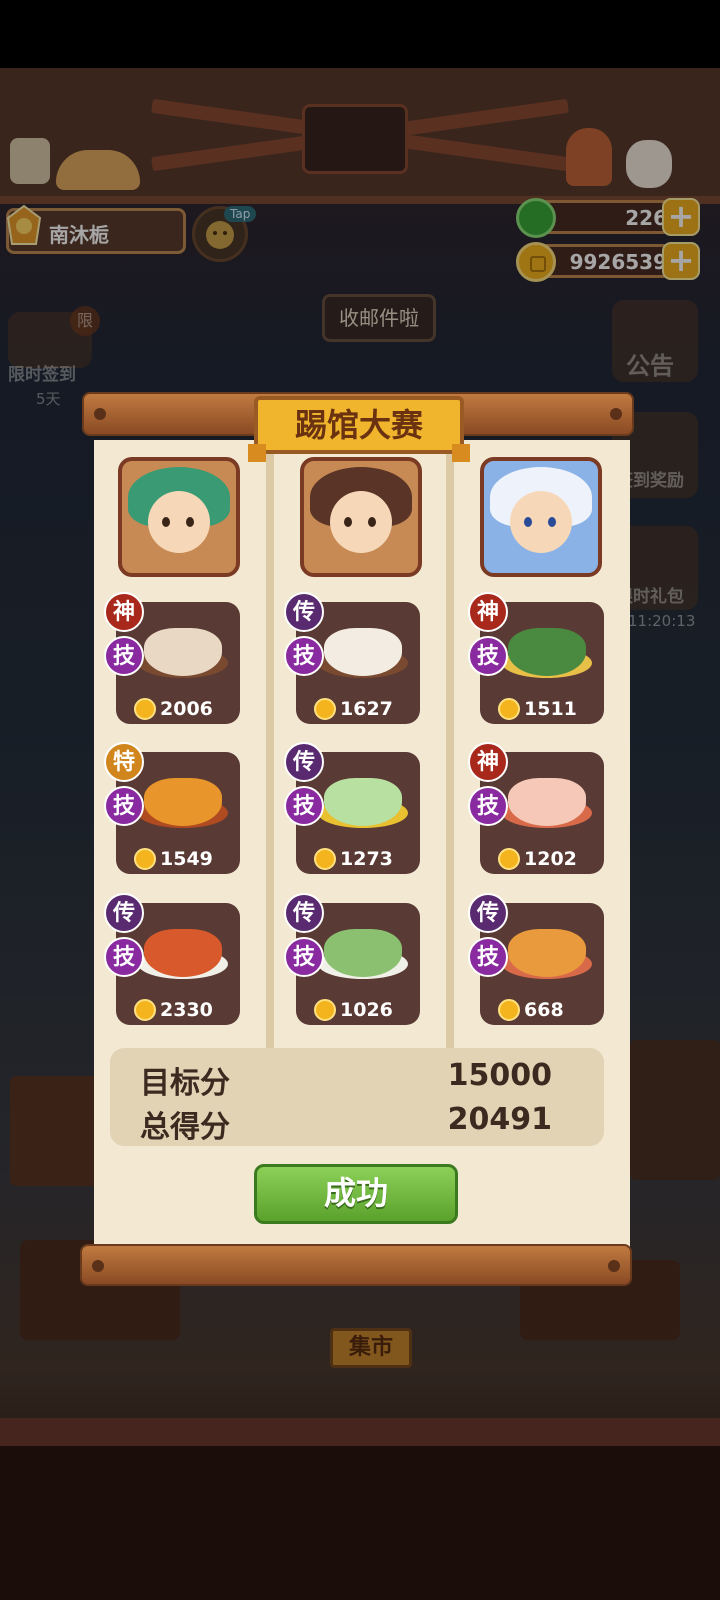 The image size is (720, 1600). I want to click on dish-score: 2330, so click(186, 1010).